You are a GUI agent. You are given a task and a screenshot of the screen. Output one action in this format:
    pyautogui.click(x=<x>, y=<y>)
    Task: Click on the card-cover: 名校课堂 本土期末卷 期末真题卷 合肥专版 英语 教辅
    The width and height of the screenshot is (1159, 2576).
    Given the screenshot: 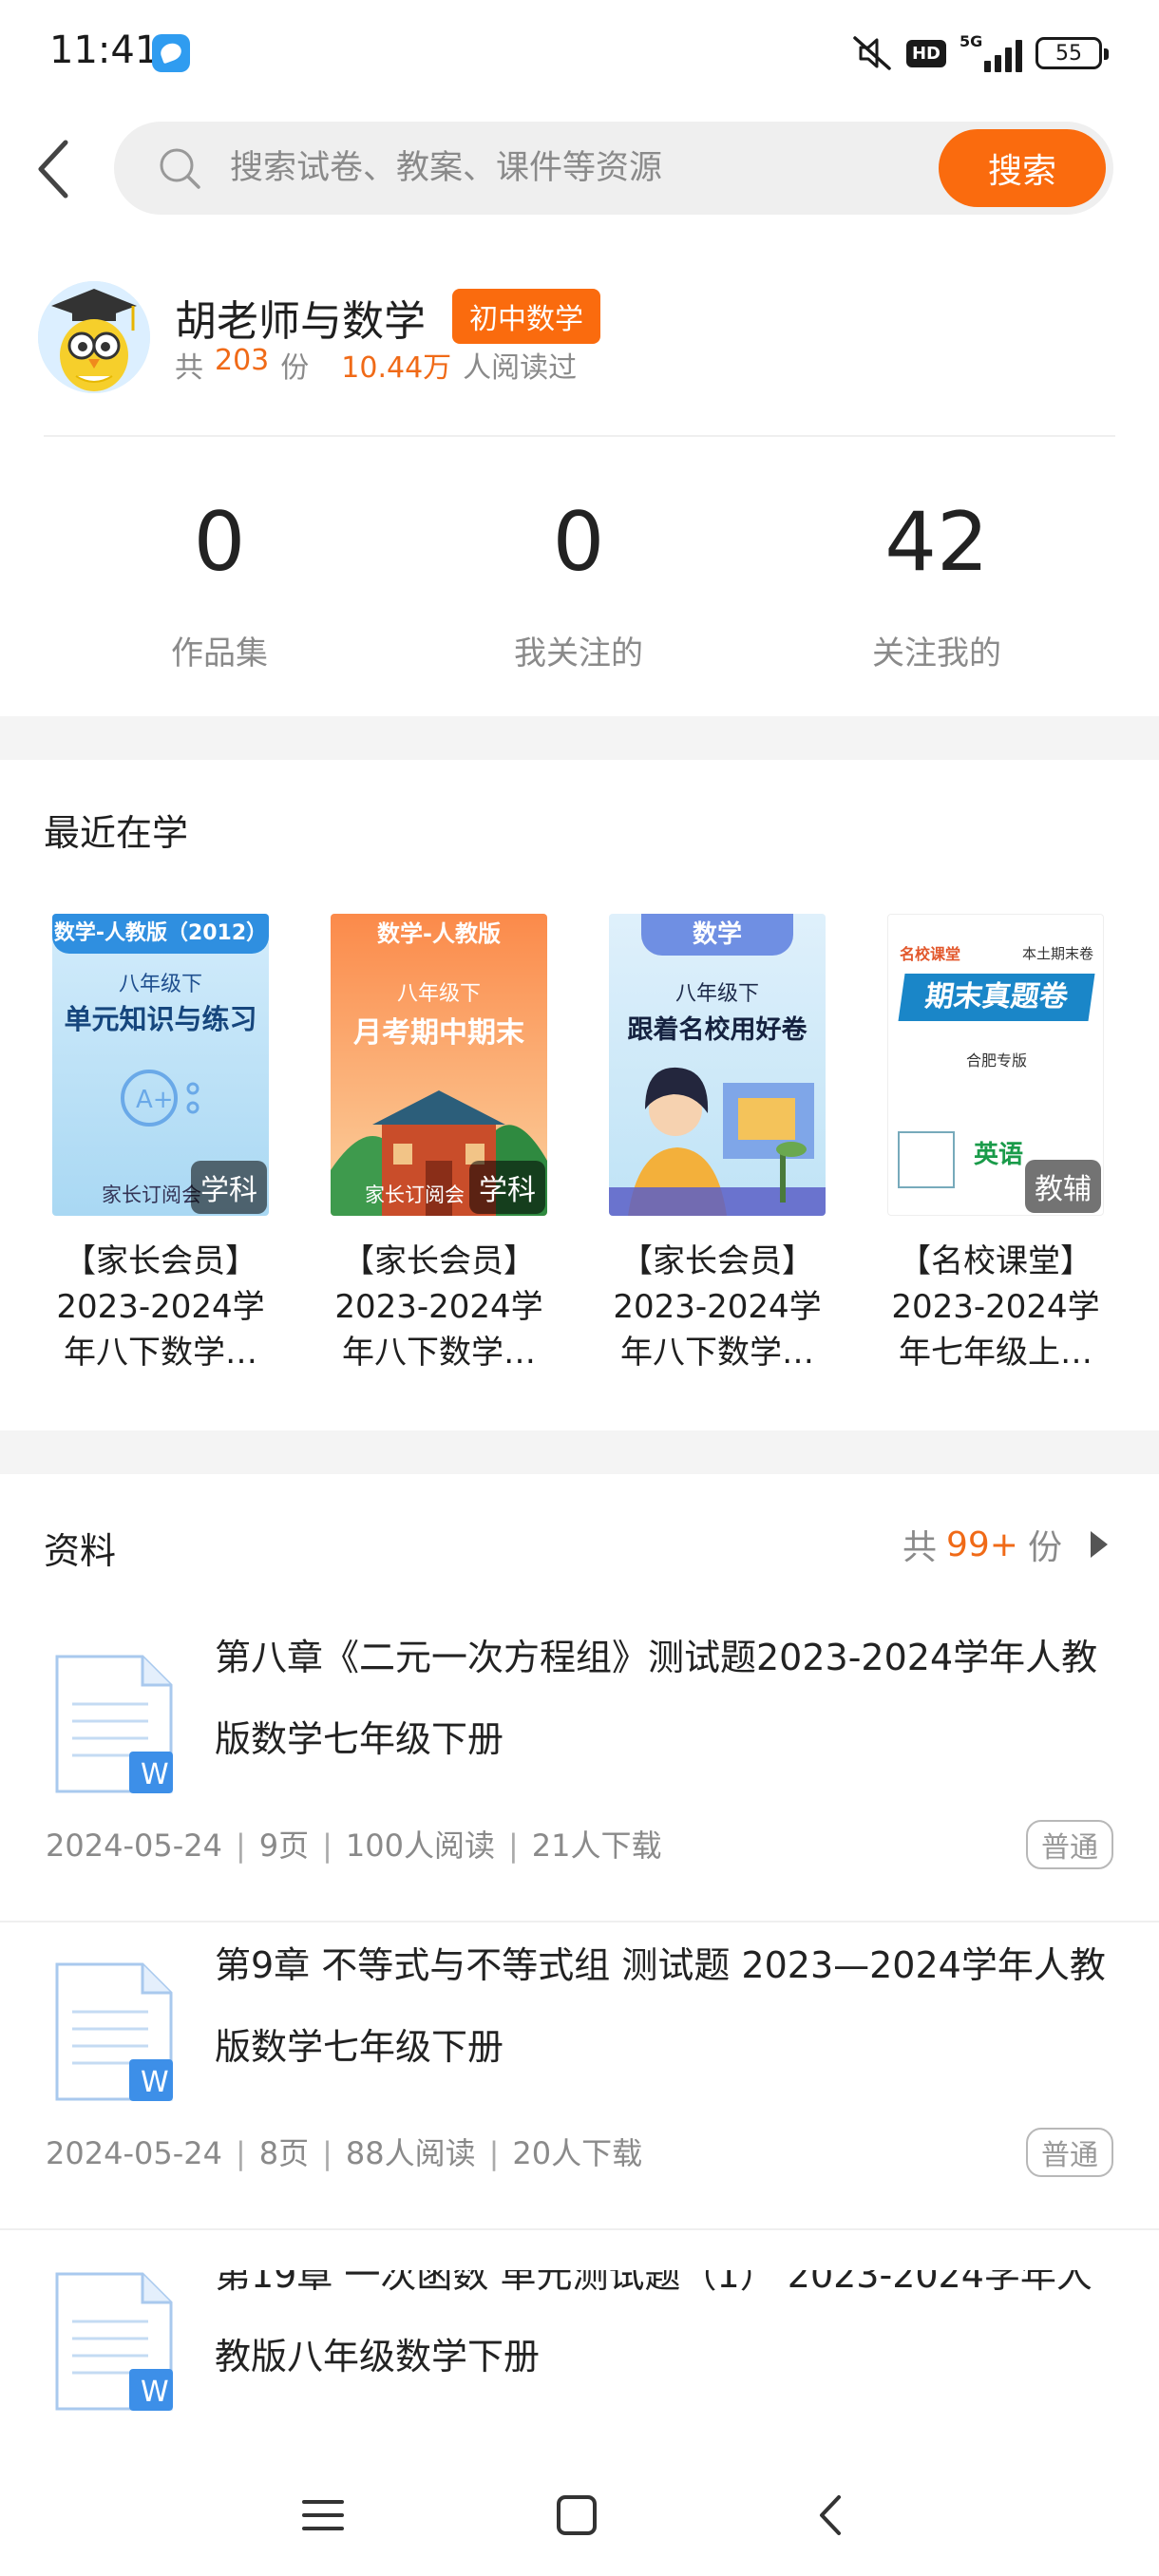 What is the action you would take?
    pyautogui.click(x=995, y=1065)
    